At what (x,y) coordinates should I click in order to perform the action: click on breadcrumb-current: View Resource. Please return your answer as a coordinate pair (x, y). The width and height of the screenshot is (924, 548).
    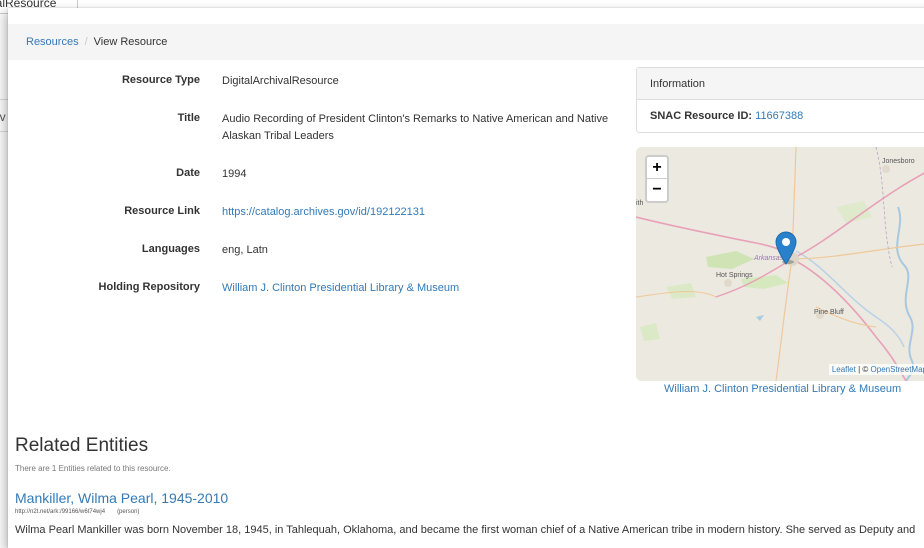
    Looking at the image, I should click on (130, 42).